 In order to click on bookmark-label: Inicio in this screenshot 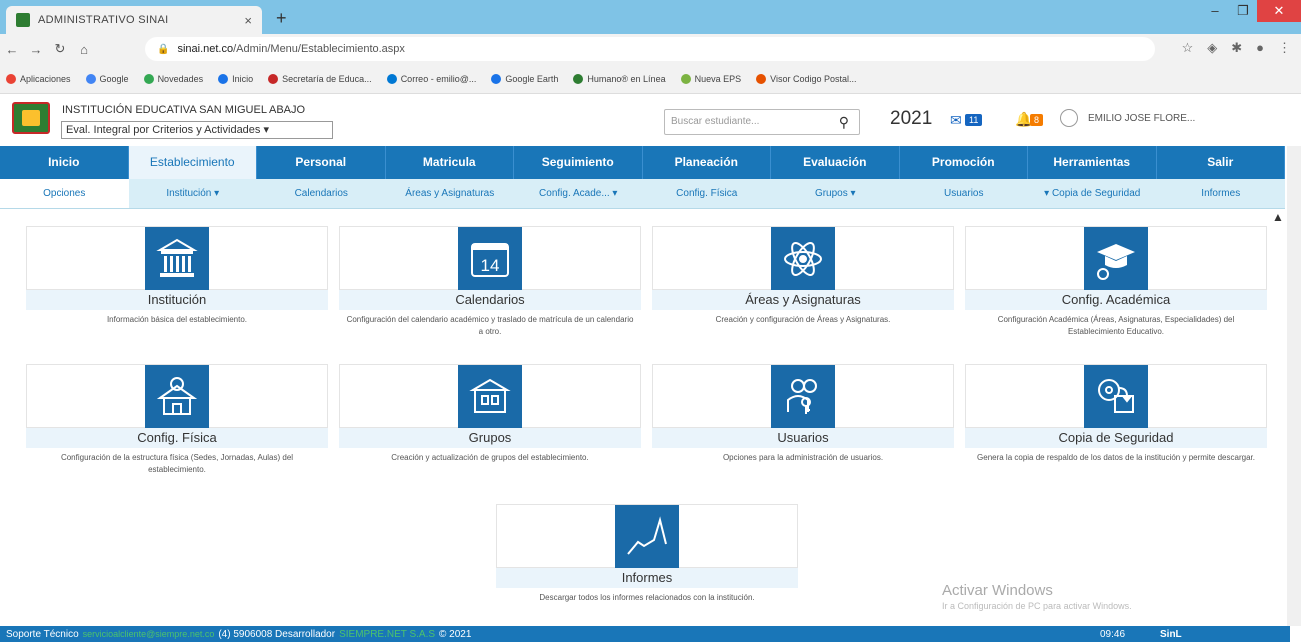, I will do `click(243, 78)`.